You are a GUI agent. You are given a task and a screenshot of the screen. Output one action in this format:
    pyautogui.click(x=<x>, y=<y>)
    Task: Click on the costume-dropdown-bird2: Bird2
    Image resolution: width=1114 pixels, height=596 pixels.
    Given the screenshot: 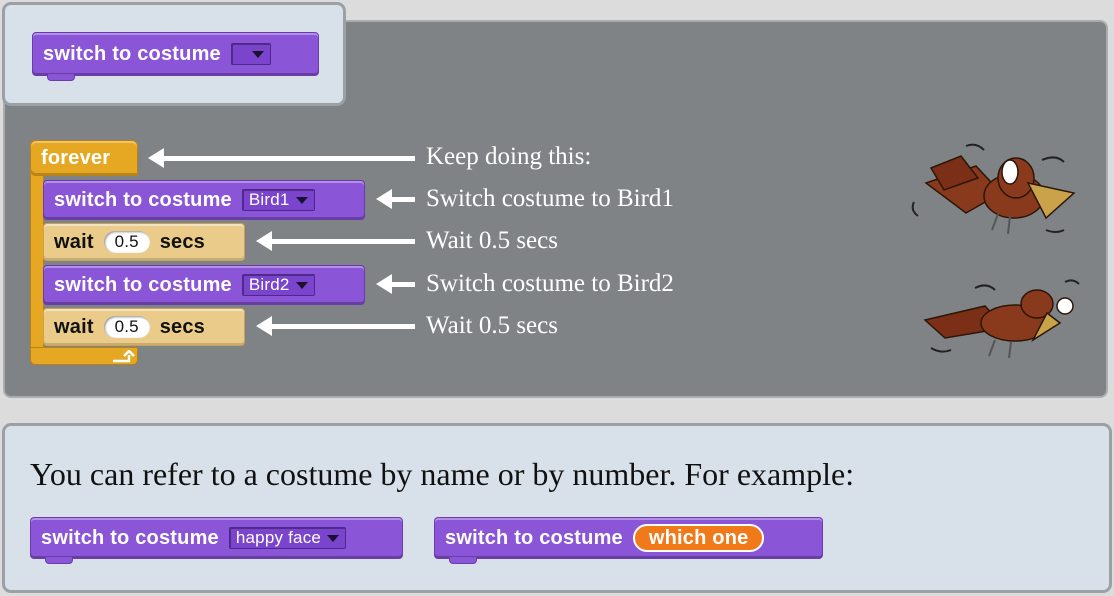 What is the action you would take?
    pyautogui.click(x=278, y=285)
    